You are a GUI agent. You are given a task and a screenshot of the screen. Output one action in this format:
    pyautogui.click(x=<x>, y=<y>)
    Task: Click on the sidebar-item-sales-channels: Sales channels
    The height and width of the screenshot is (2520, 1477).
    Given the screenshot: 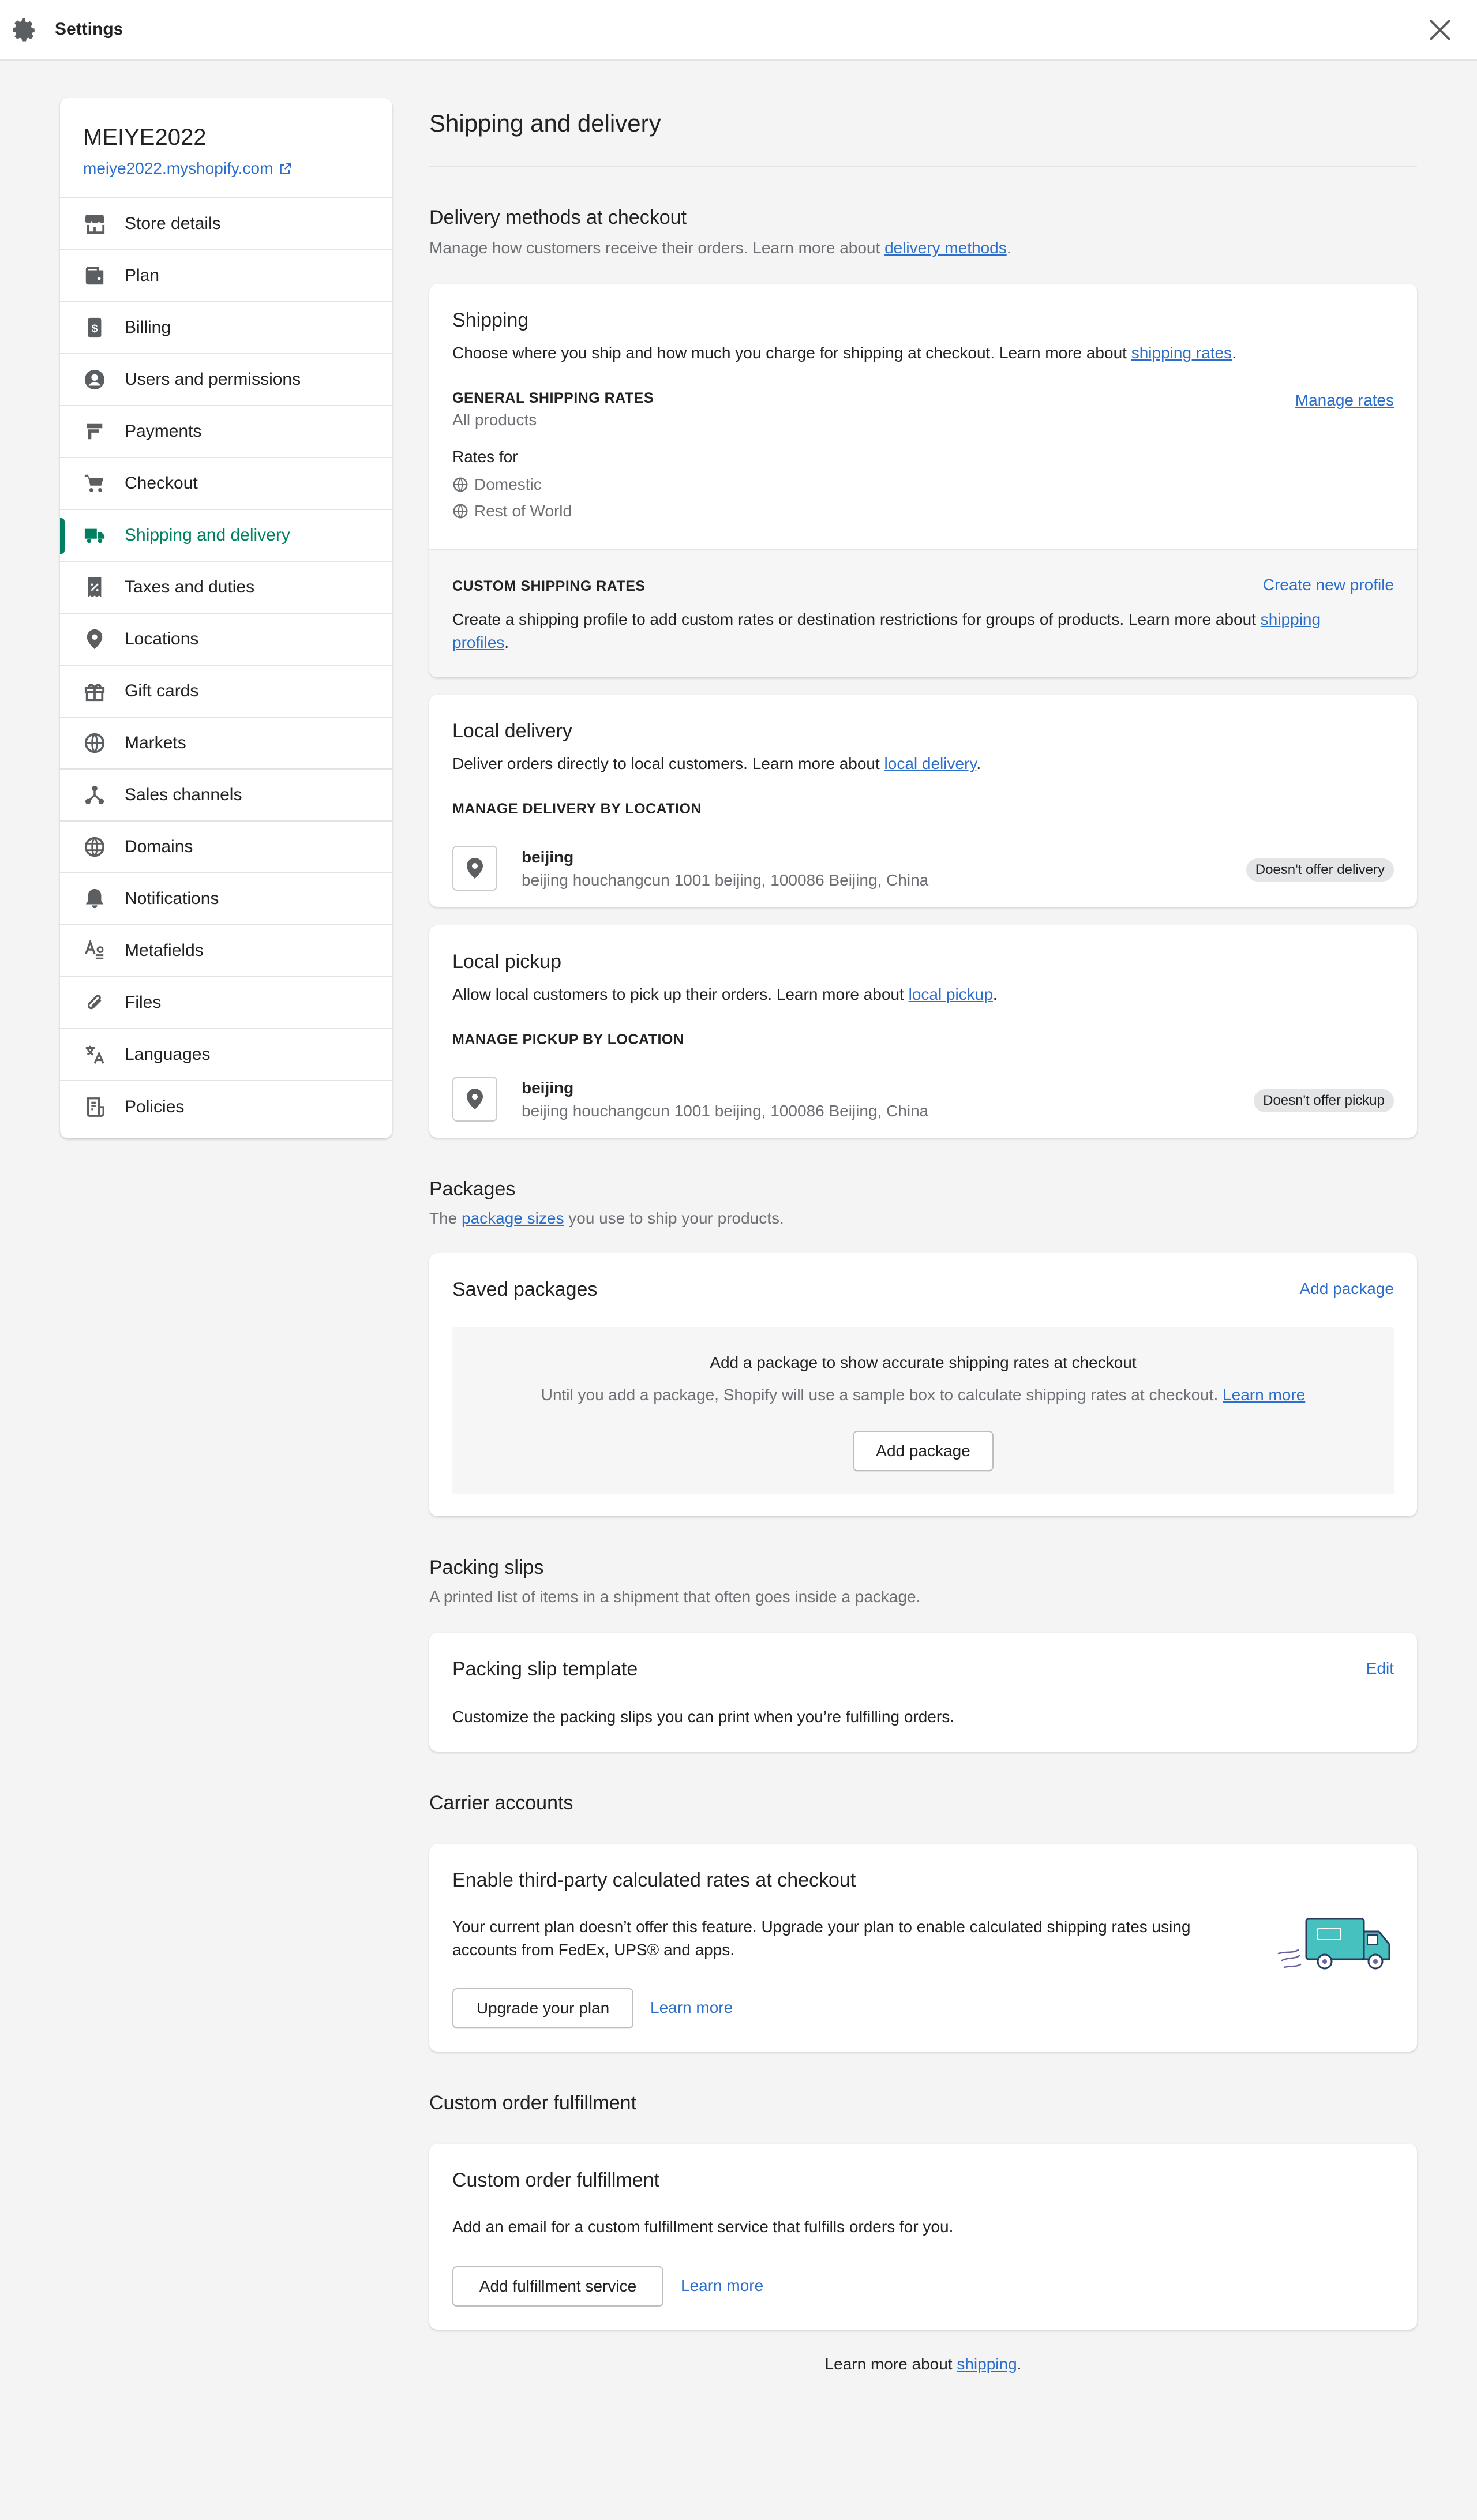 What is the action you would take?
    pyautogui.click(x=226, y=796)
    